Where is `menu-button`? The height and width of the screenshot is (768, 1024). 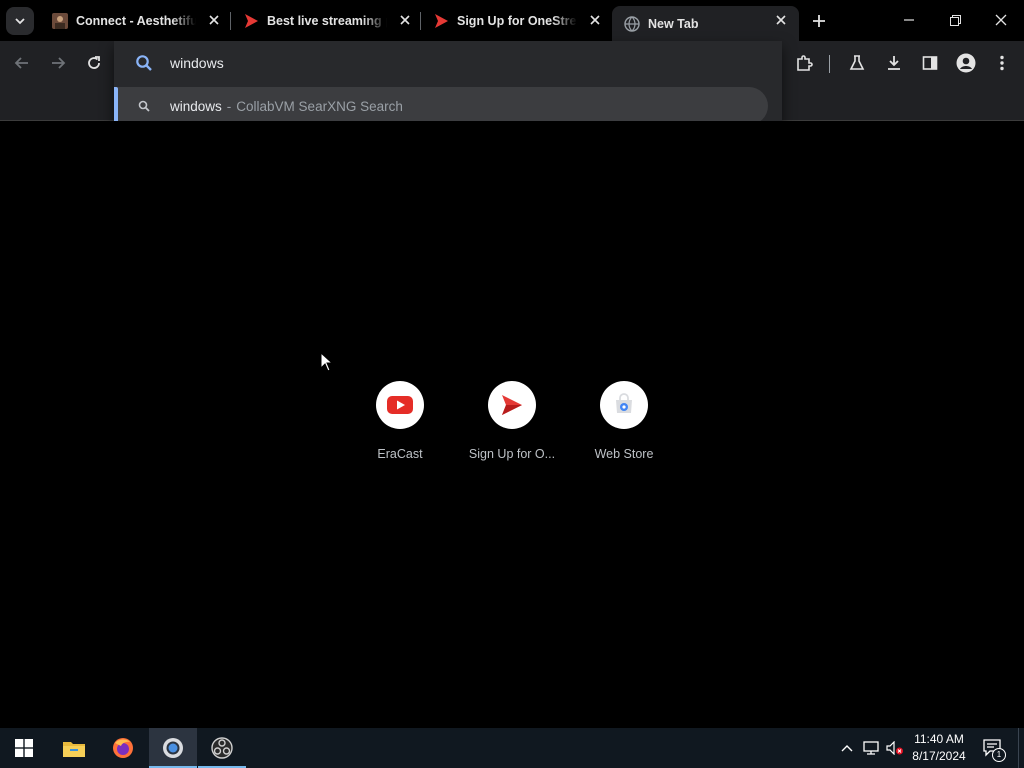 menu-button is located at coordinates (1002, 63).